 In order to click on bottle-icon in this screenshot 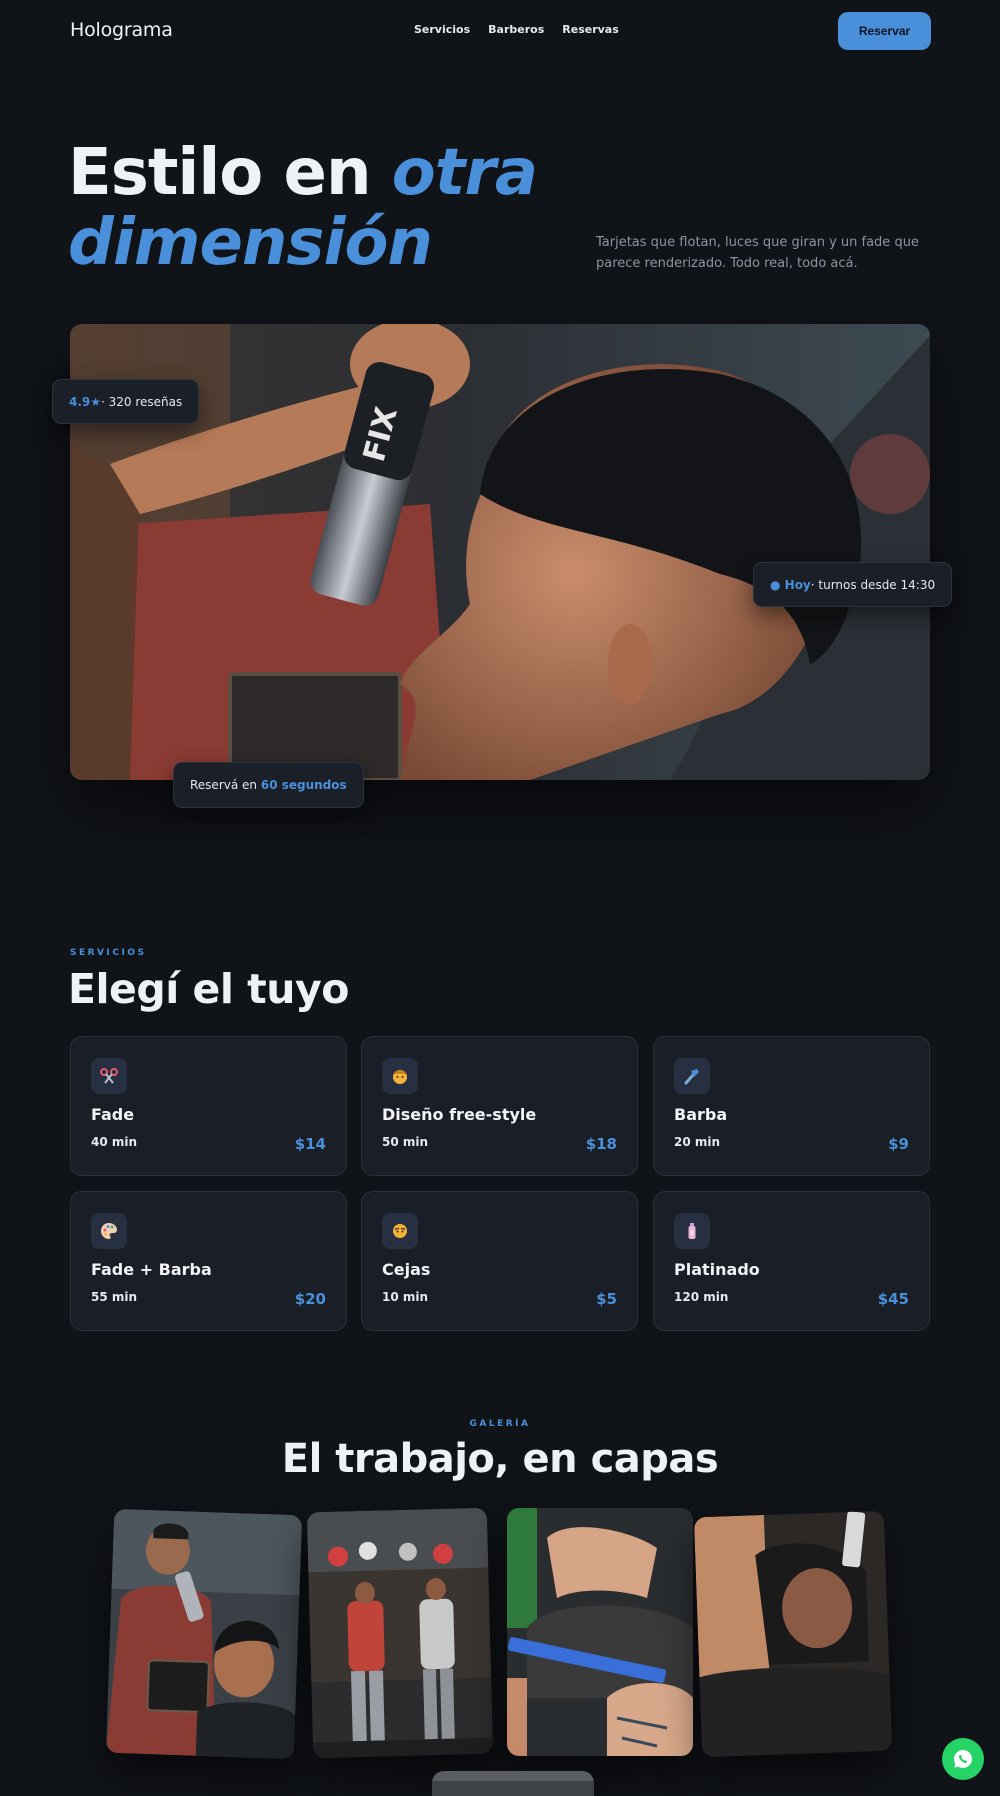, I will do `click(692, 1231)`.